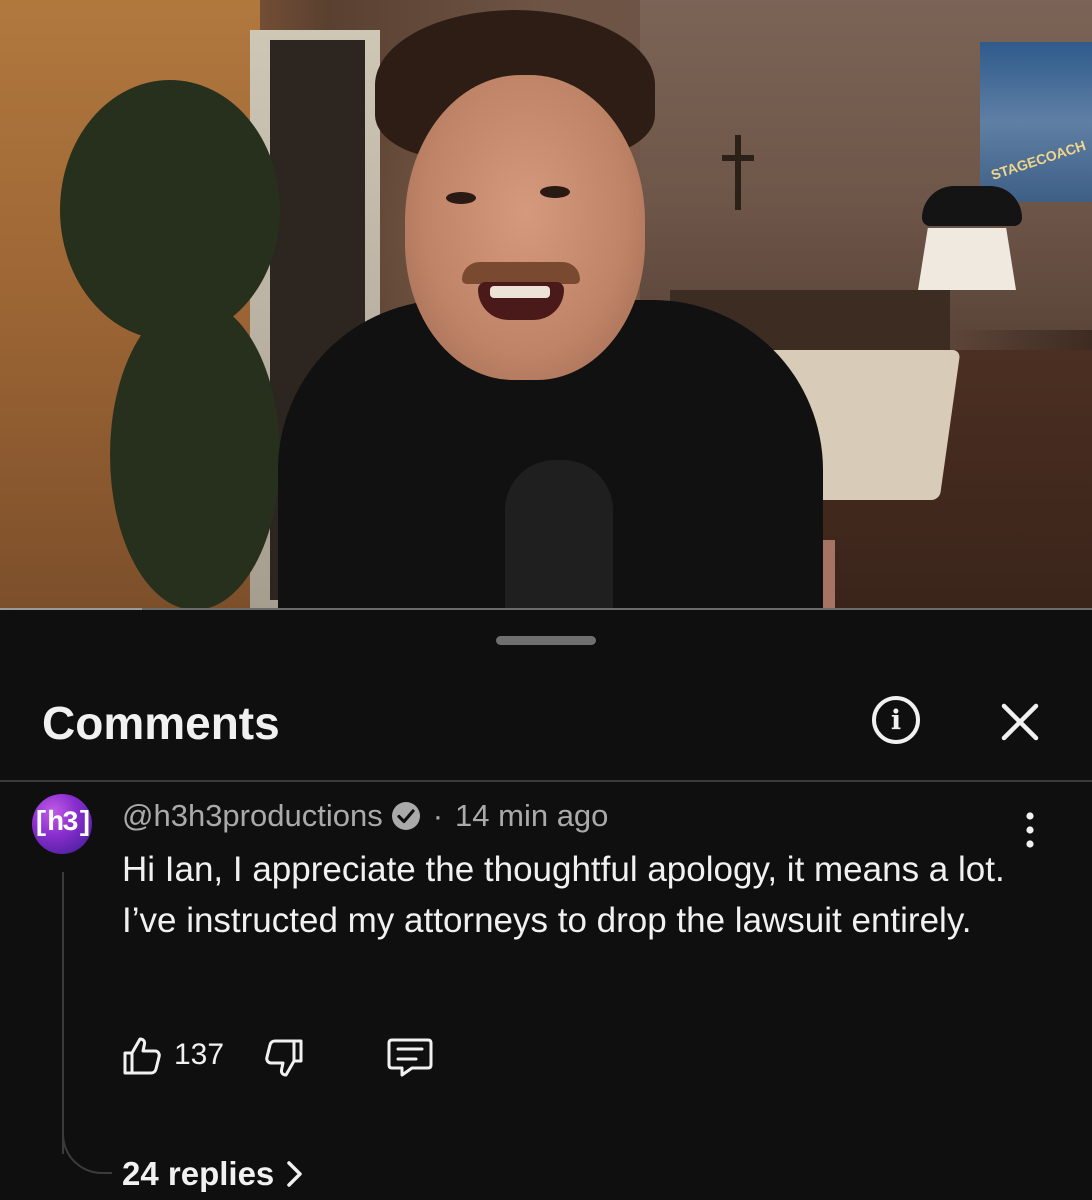  Describe the element at coordinates (521, 273) in the screenshot. I see `person-mustache` at that location.